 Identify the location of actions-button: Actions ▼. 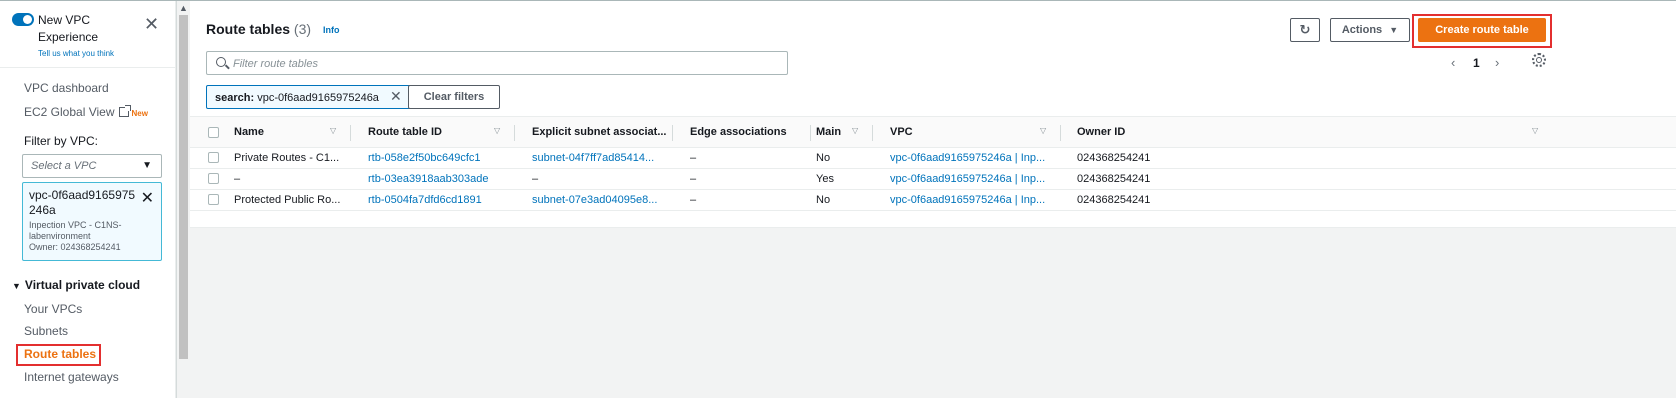
(1370, 30).